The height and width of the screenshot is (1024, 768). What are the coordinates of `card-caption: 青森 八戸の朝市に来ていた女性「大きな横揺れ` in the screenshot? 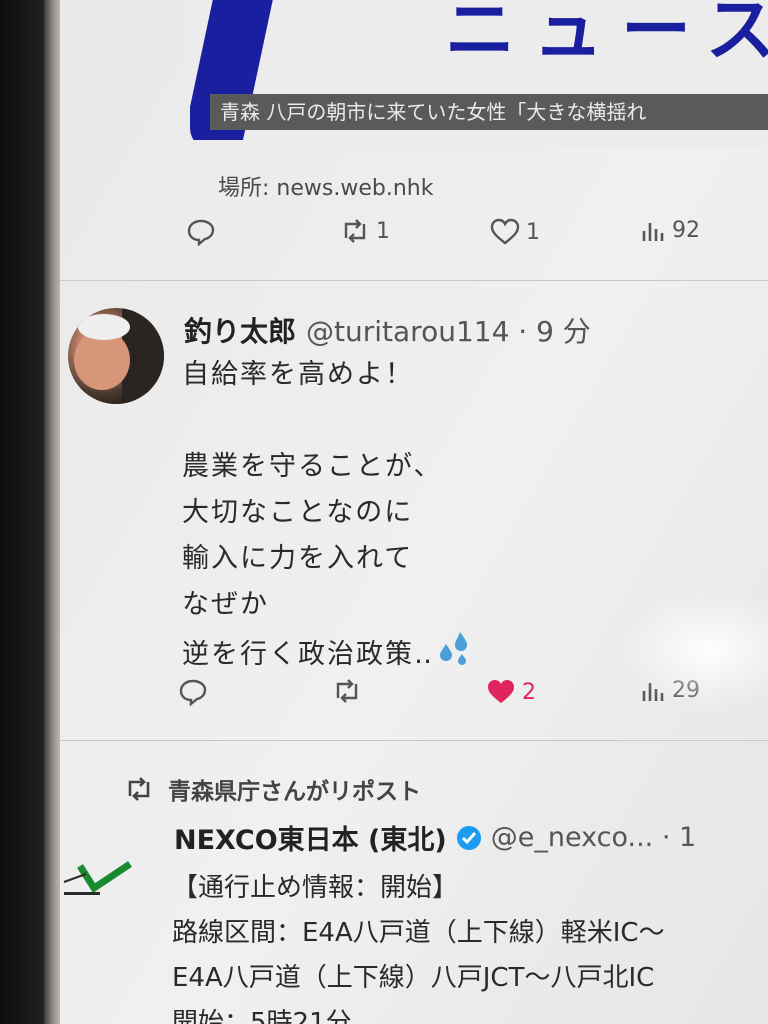 It's located at (489, 112).